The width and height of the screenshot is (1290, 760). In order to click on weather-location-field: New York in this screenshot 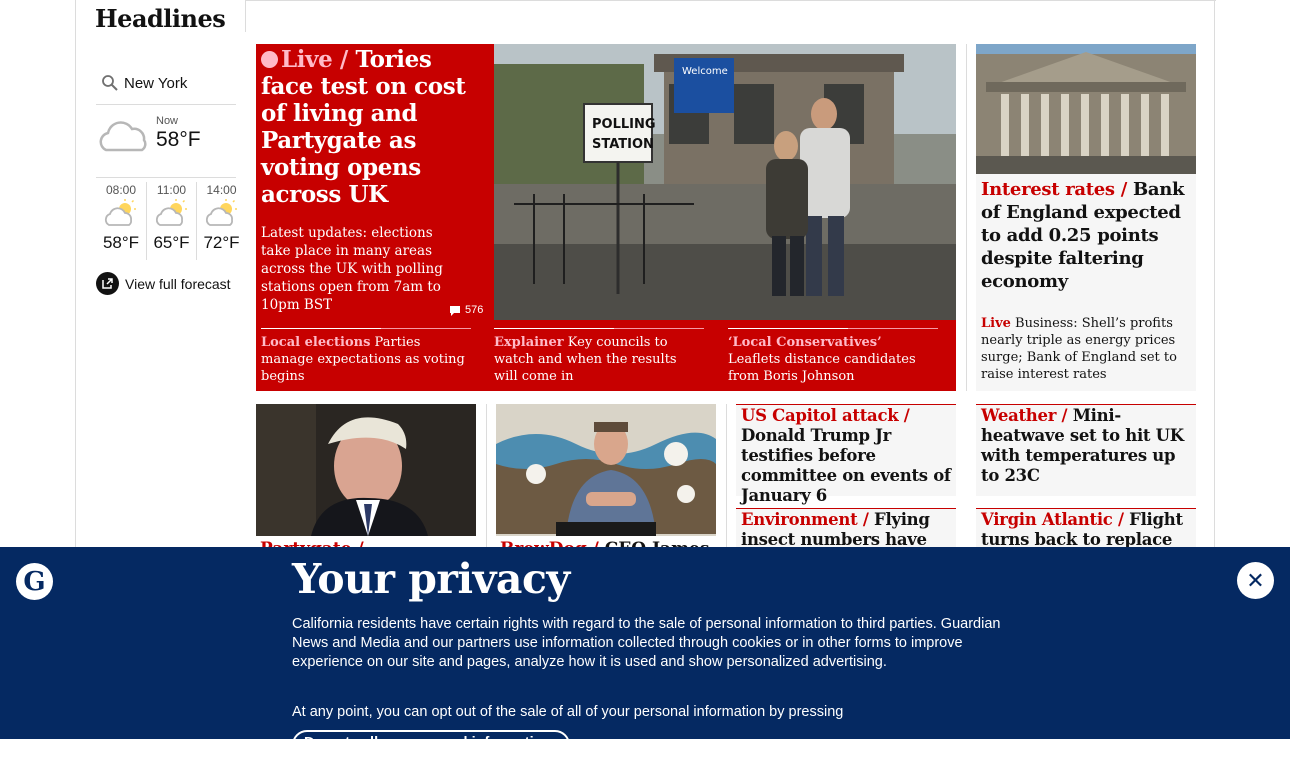, I will do `click(166, 86)`.